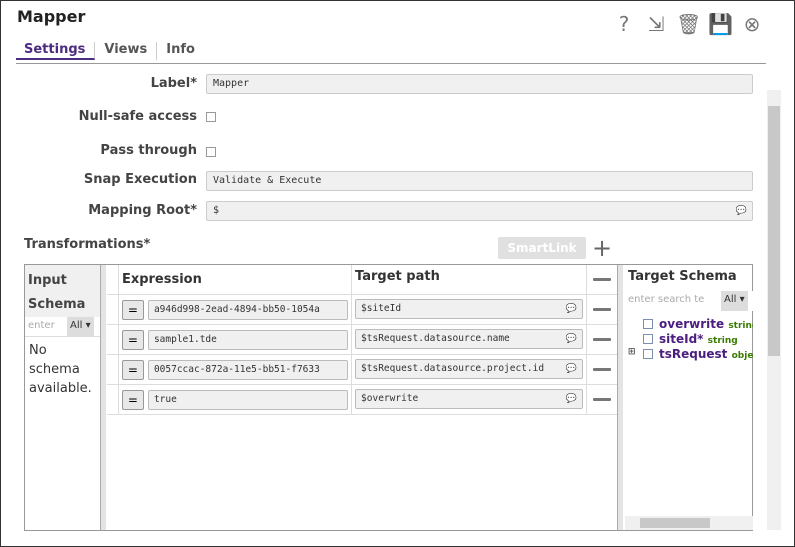 The image size is (795, 547). I want to click on snap-execution-select: Validate & Execute, so click(479, 181).